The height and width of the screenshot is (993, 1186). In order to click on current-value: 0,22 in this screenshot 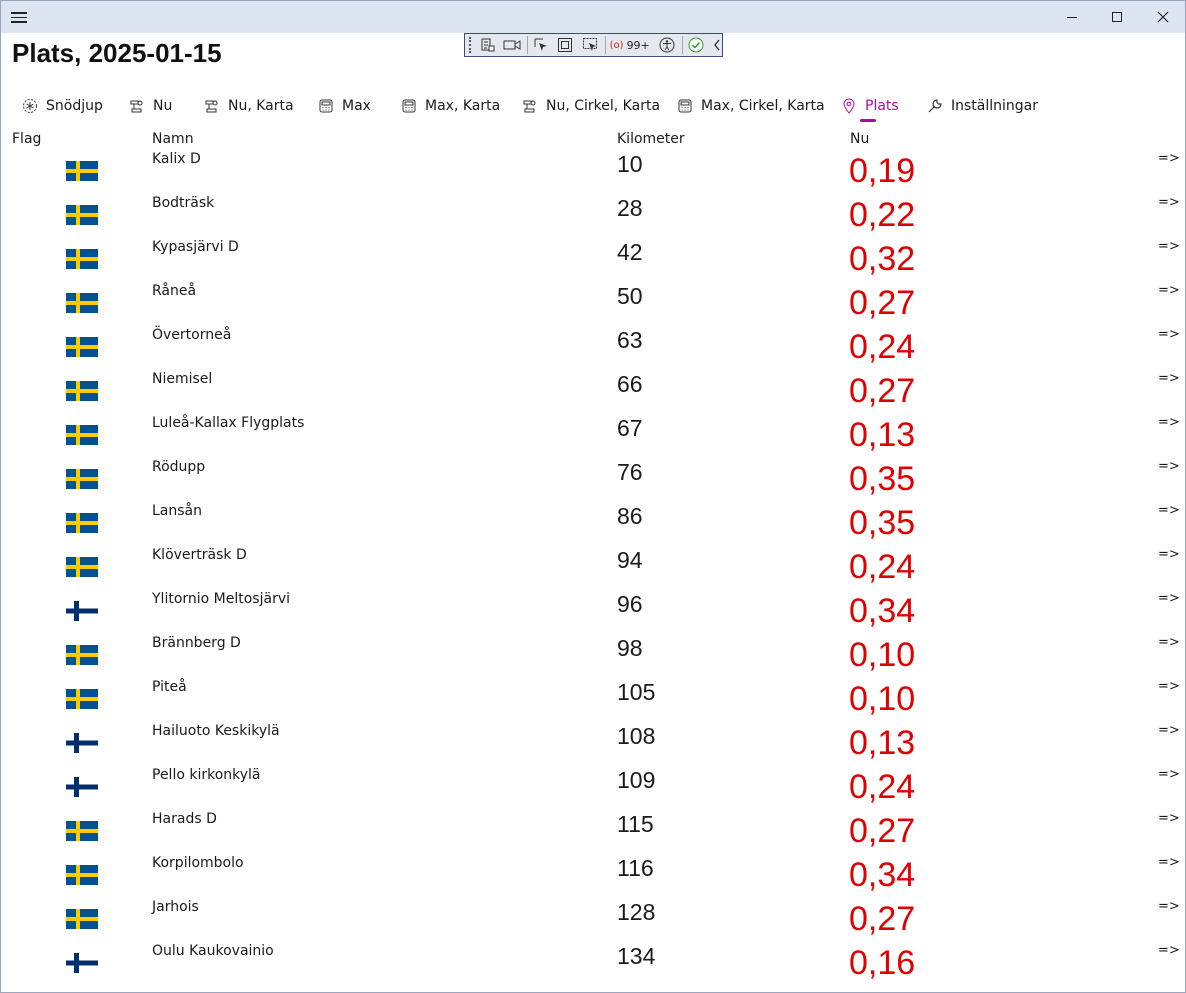, I will do `click(882, 215)`.